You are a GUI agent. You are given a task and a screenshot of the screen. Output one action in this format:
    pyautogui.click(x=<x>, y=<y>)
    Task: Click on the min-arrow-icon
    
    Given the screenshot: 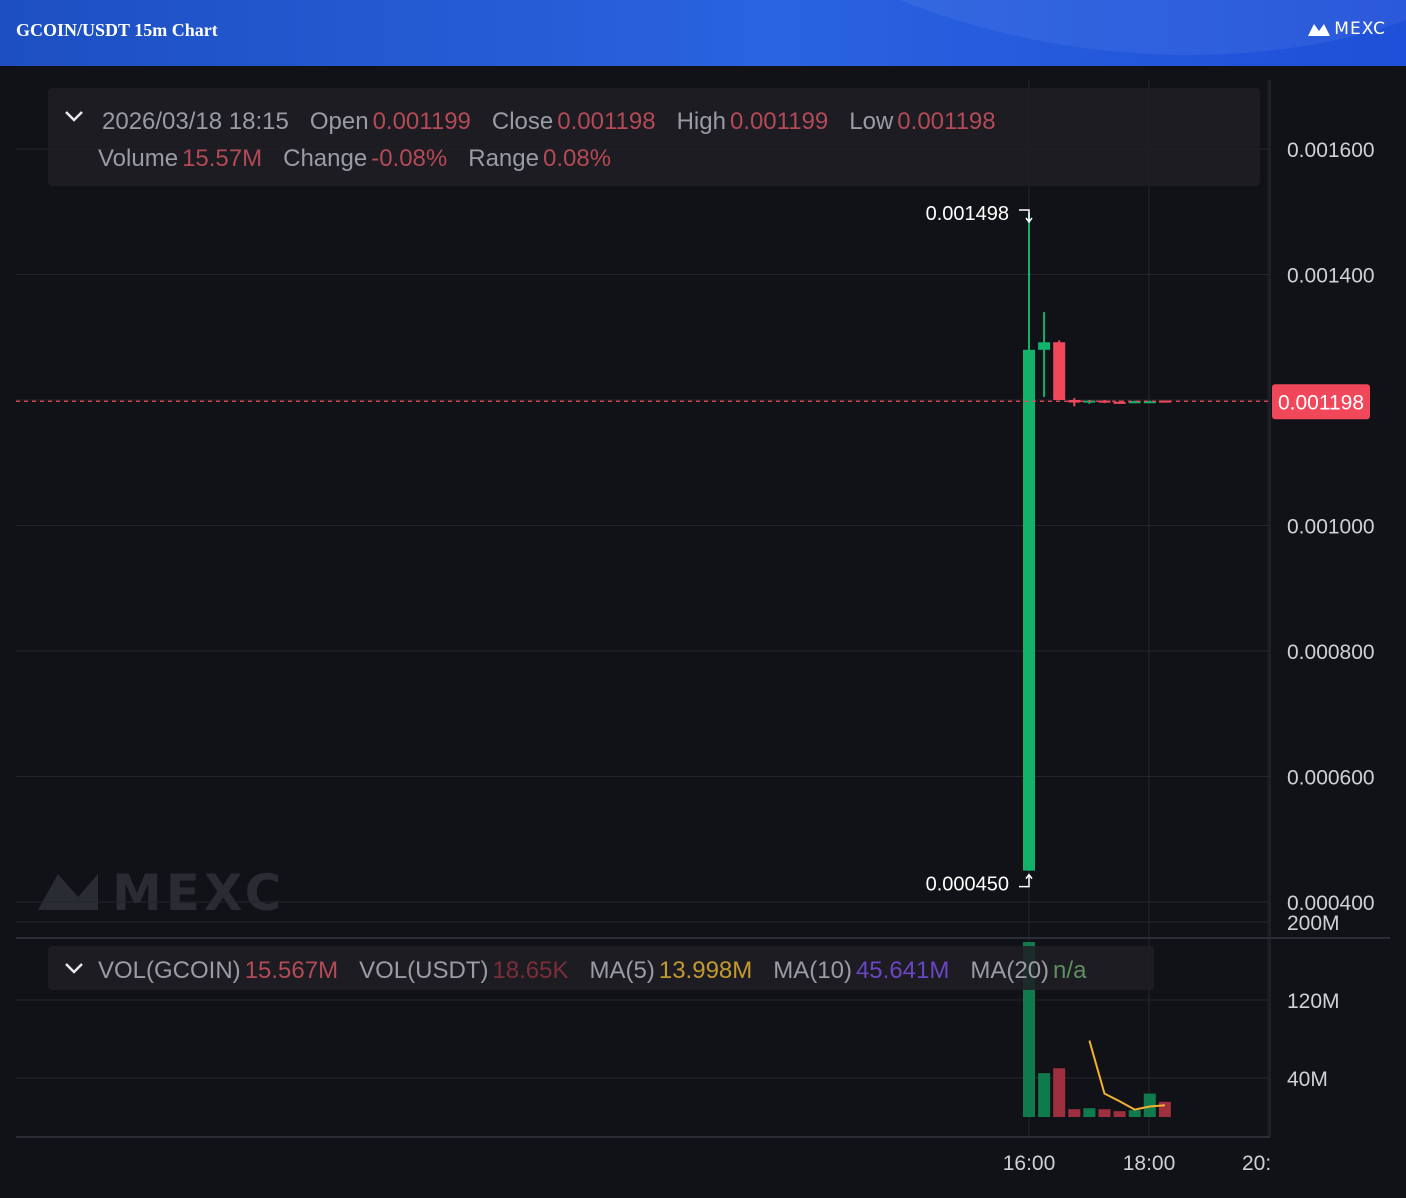 What is the action you would take?
    pyautogui.click(x=1026, y=880)
    